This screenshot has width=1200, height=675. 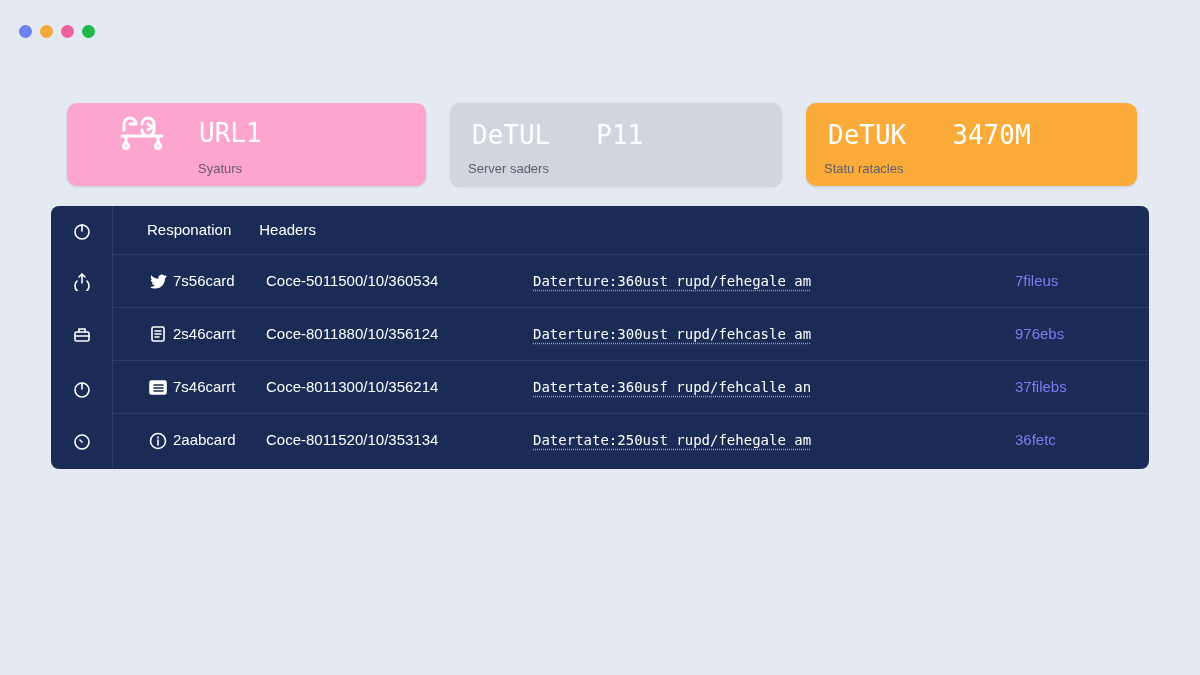 What do you see at coordinates (220, 169) in the screenshot?
I see `card-subtitle: Syaturs` at bounding box center [220, 169].